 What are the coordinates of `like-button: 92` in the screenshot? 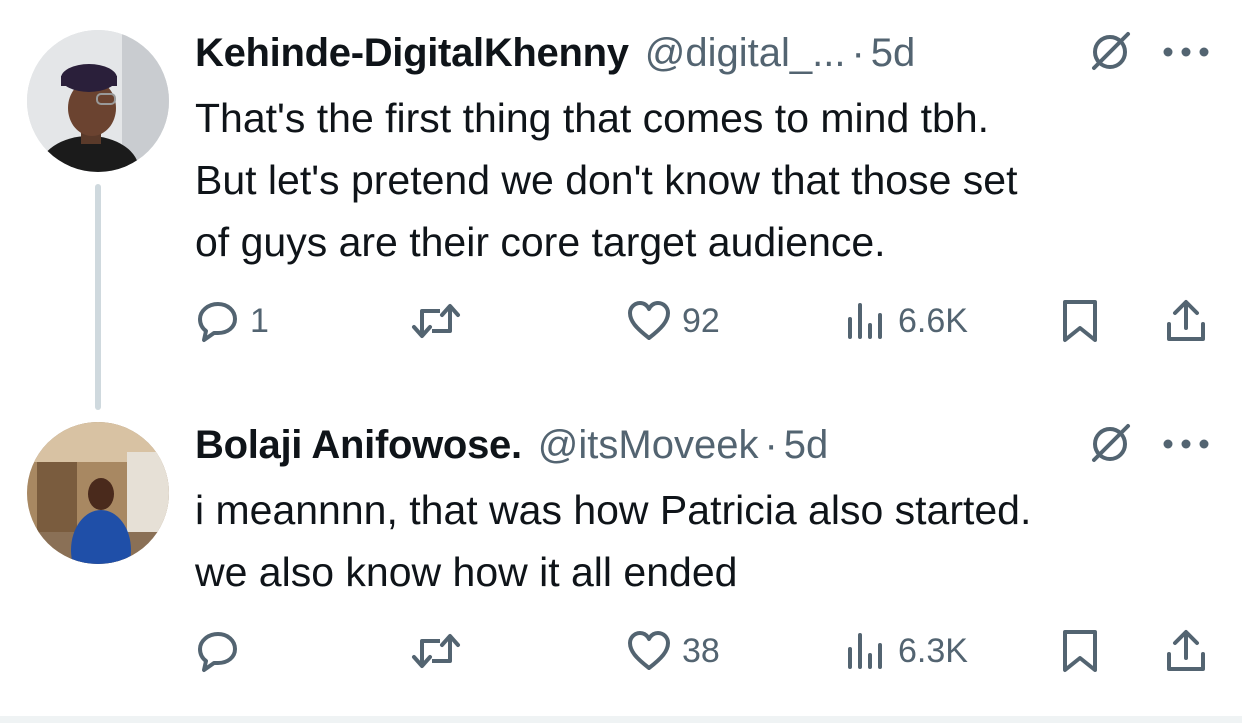 It's located at (673, 321).